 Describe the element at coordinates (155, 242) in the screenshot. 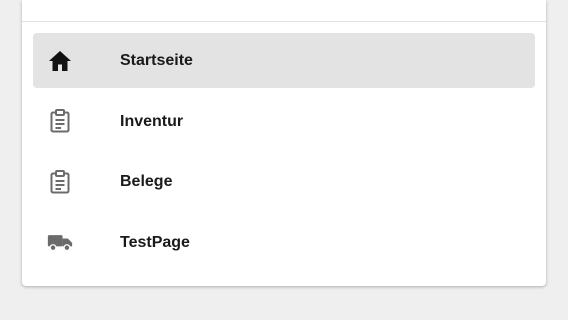

I see `nav-item-label: TestPage` at that location.